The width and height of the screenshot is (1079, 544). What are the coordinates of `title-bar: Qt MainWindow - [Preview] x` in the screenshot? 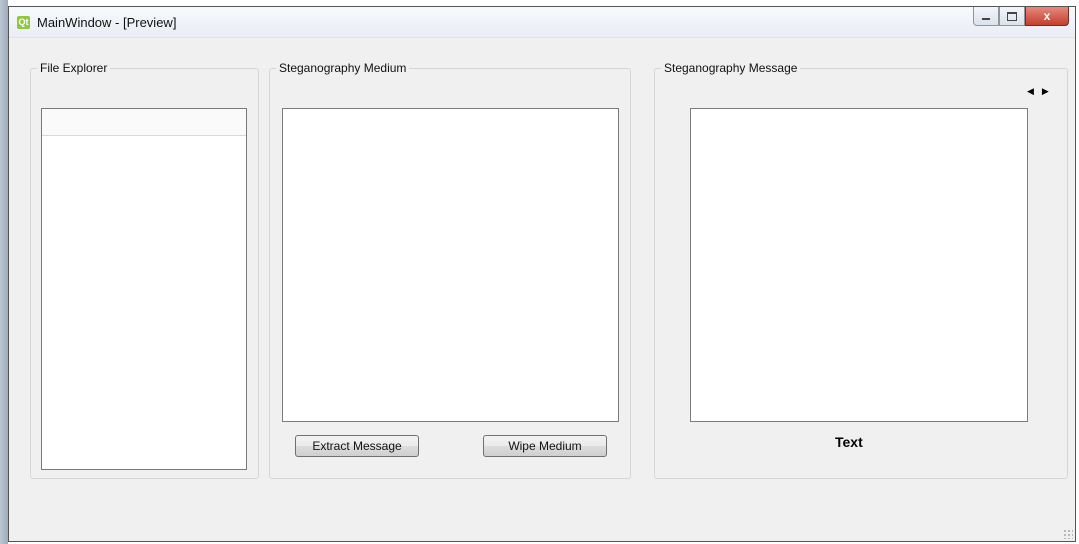 It's located at (542, 22).